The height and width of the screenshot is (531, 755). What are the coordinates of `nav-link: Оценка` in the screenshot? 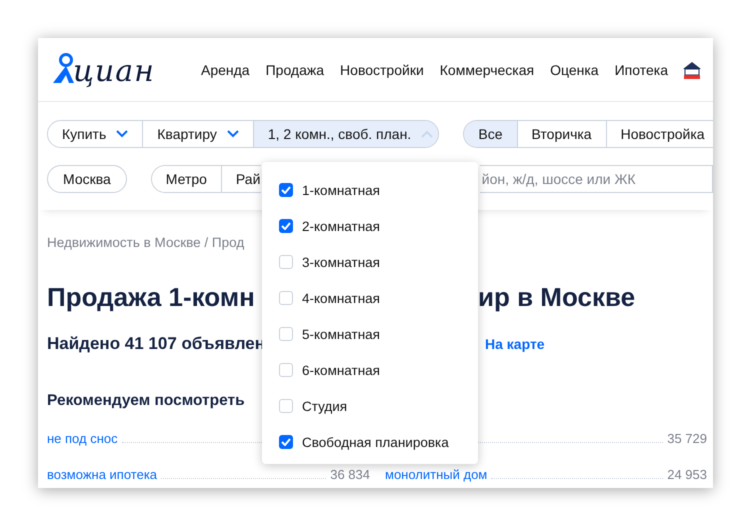 It's located at (574, 70).